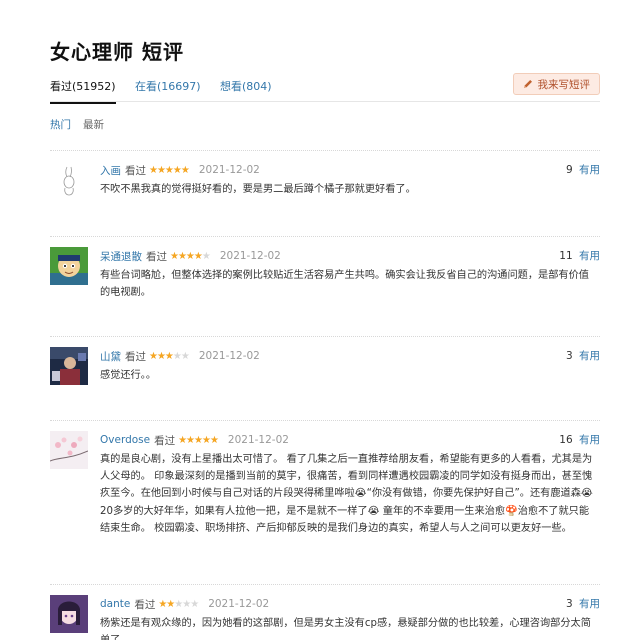 This screenshot has height=640, width=640. I want to click on write-comment-label: 我来写短评, so click(564, 84).